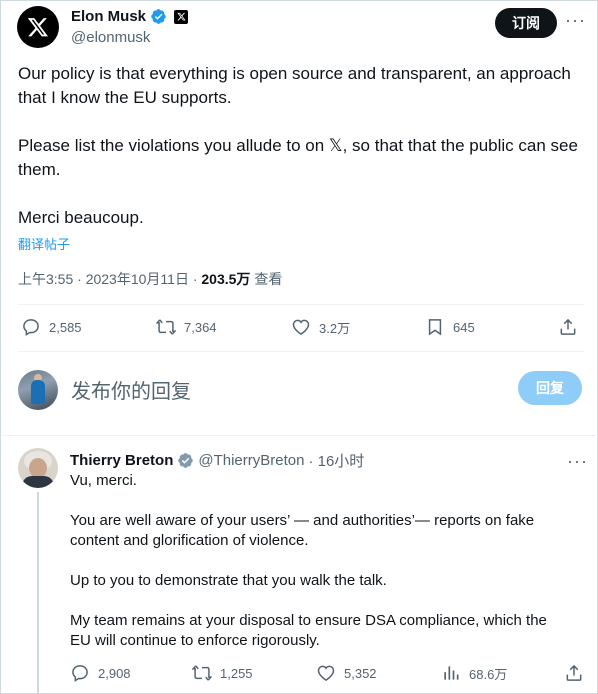 The height and width of the screenshot is (694, 598). What do you see at coordinates (65, 327) in the screenshot?
I see `reply-count: 2,585` at bounding box center [65, 327].